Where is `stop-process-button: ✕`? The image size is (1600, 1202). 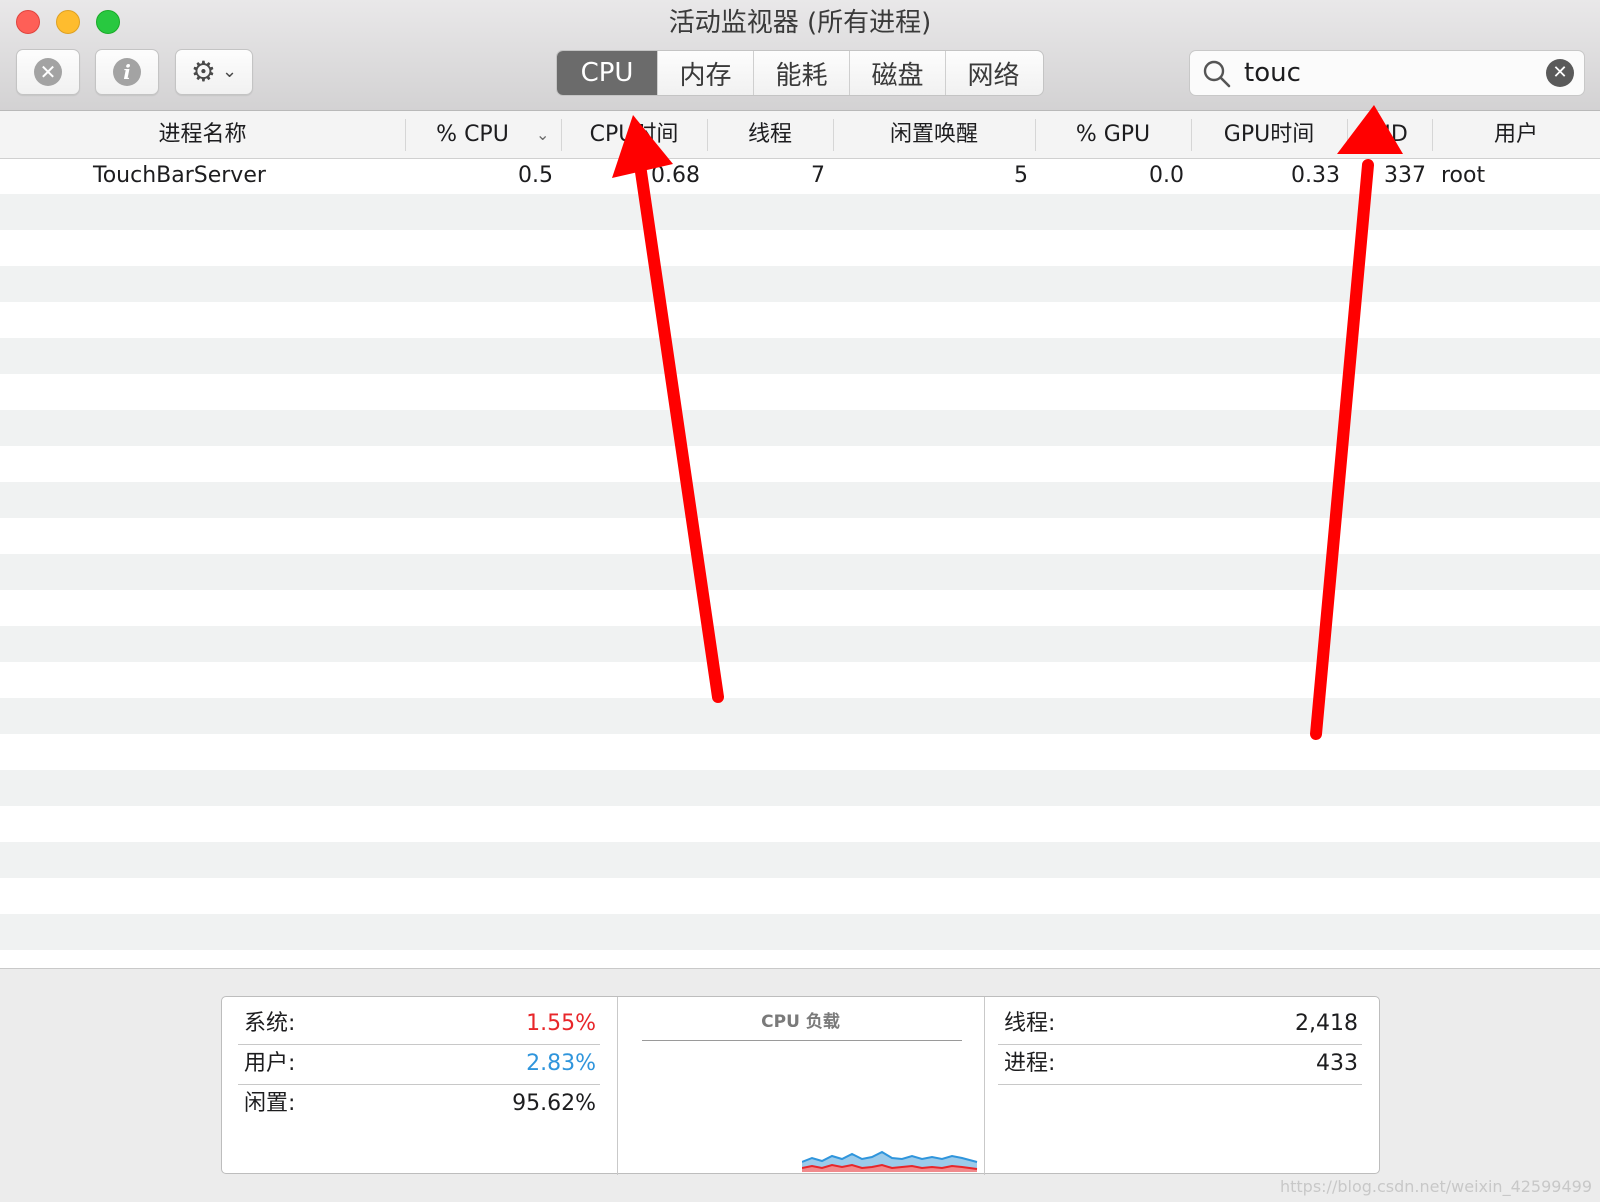 stop-process-button: ✕ is located at coordinates (48, 72).